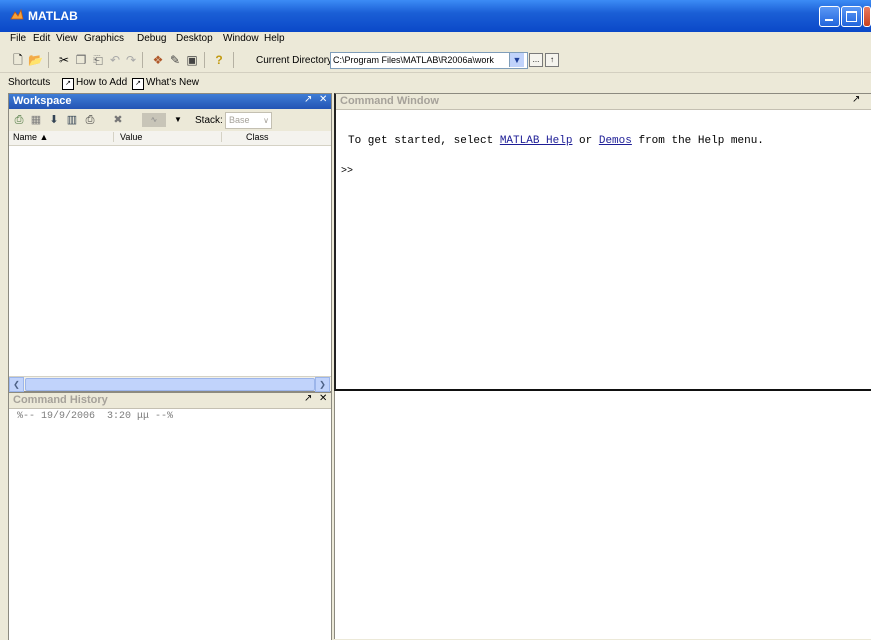  Describe the element at coordinates (42, 101) in the screenshot. I see `workspace-title: Workspace` at that location.